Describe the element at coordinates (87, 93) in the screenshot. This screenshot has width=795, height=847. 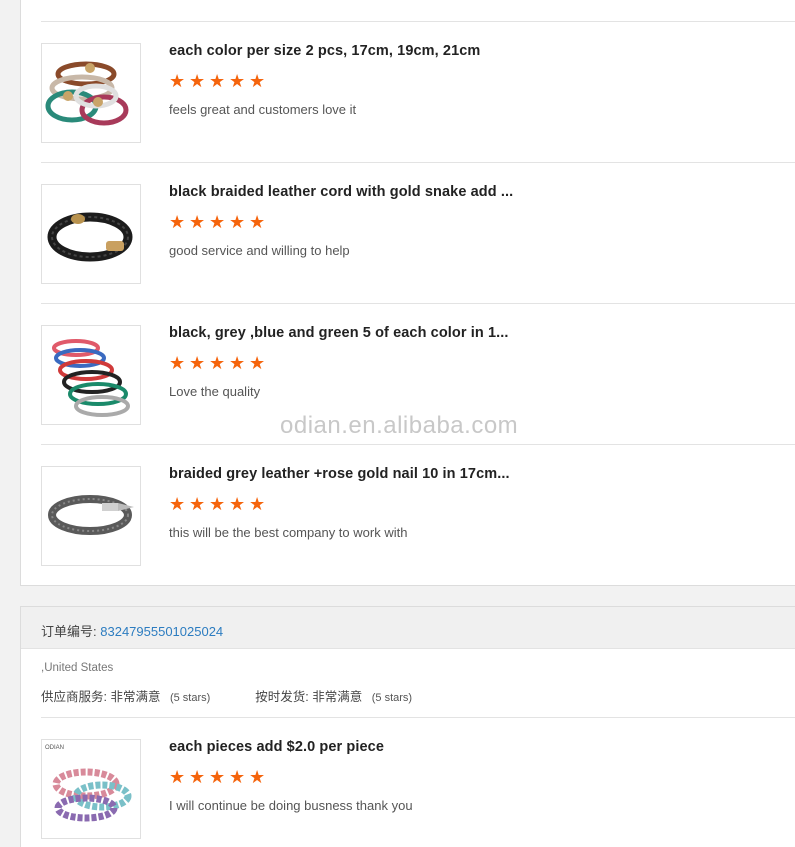
I see `multicolor-bracelets-image` at that location.